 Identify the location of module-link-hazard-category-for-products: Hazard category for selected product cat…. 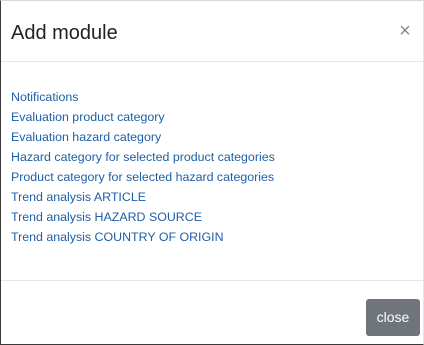
(212, 157).